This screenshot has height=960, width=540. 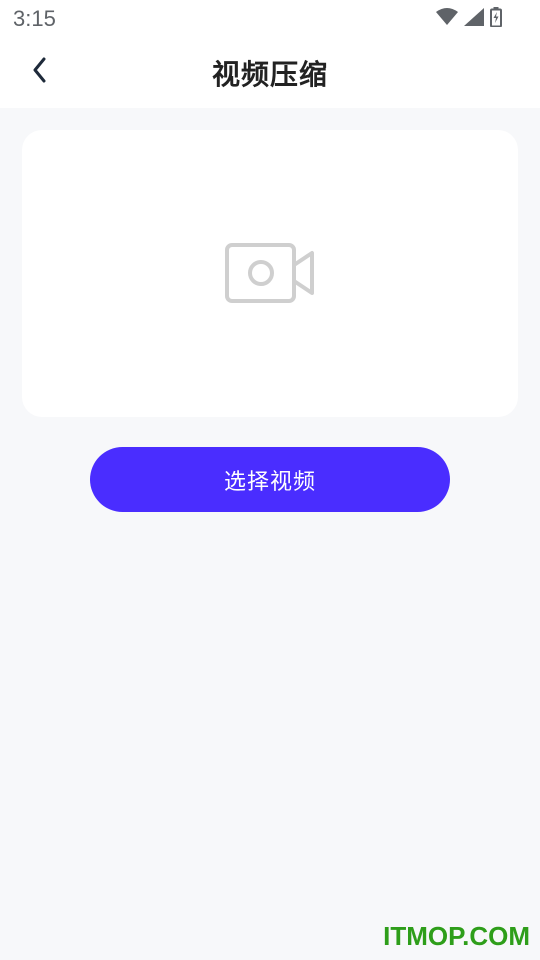 I want to click on app-bar: 视频压缩, so click(x=270, y=72).